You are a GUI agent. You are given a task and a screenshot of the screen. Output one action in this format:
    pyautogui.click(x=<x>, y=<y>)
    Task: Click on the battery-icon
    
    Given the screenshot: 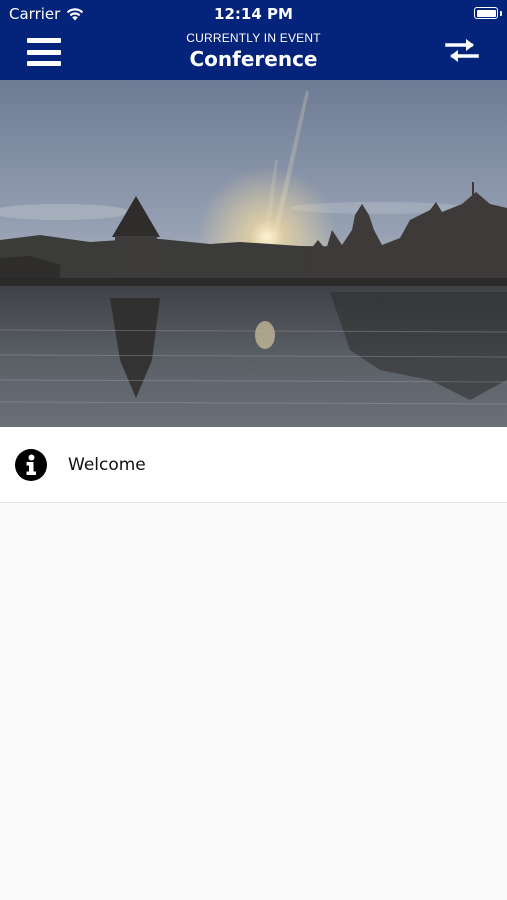 What is the action you would take?
    pyautogui.click(x=486, y=13)
    